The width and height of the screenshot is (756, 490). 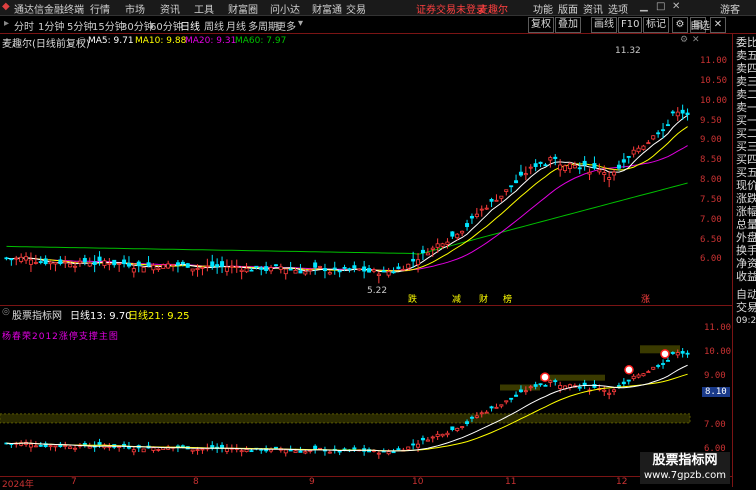 What do you see at coordinates (746, 263) in the screenshot?
I see `panel-label: 净资` at bounding box center [746, 263].